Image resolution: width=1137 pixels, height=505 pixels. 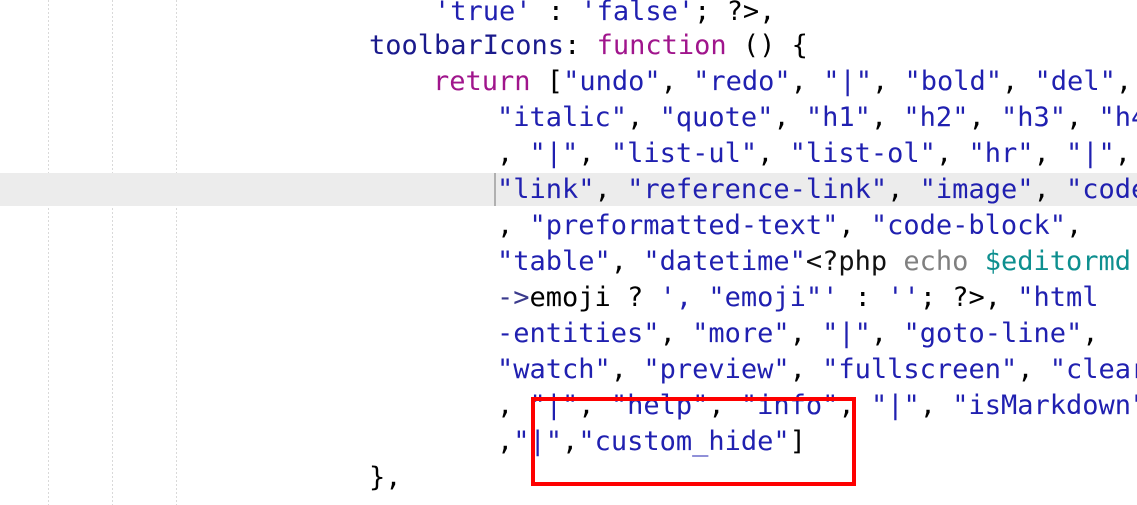 What do you see at coordinates (578, 333) in the screenshot?
I see `code-token: -entities"` at bounding box center [578, 333].